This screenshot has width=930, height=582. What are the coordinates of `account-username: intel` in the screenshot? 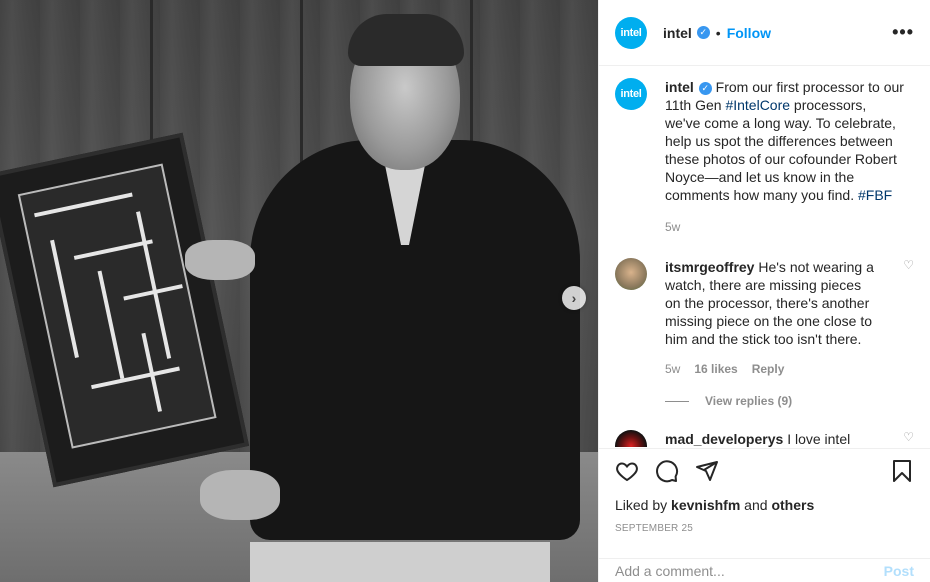 It's located at (677, 33).